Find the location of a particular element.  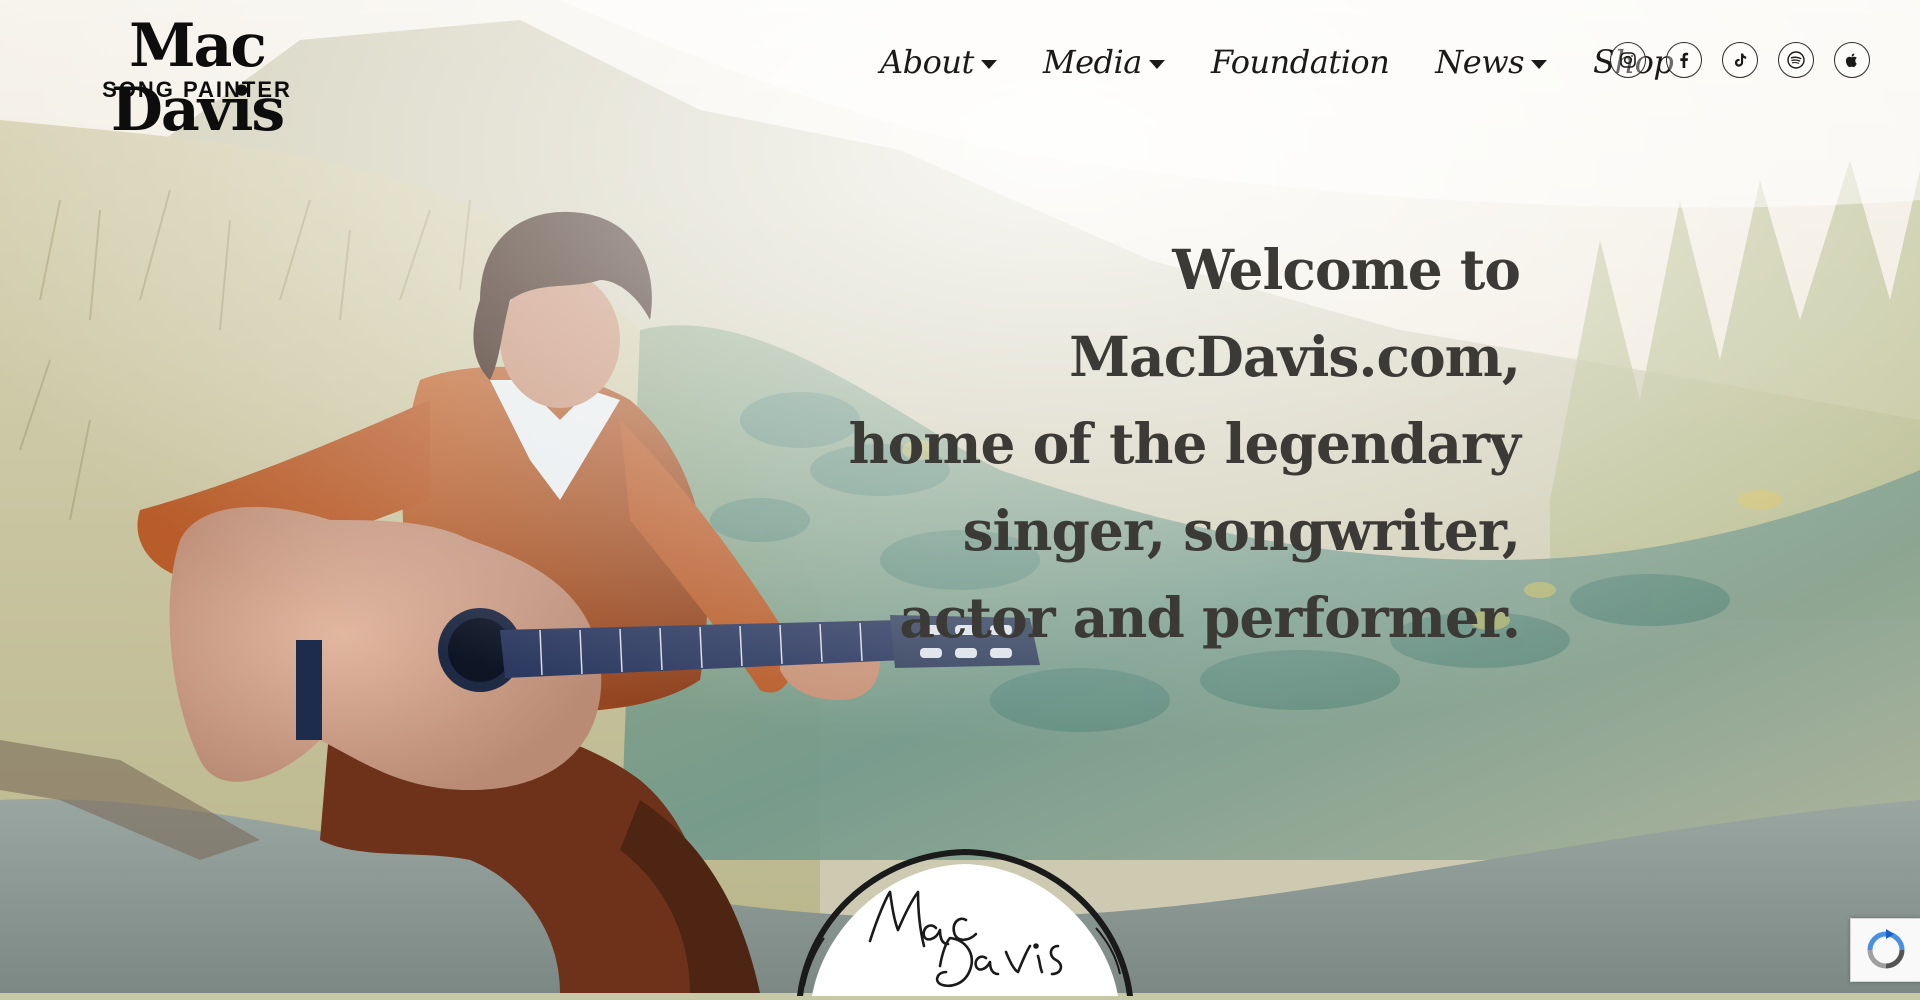

nav-item-about: About is located at coordinates (938, 62).